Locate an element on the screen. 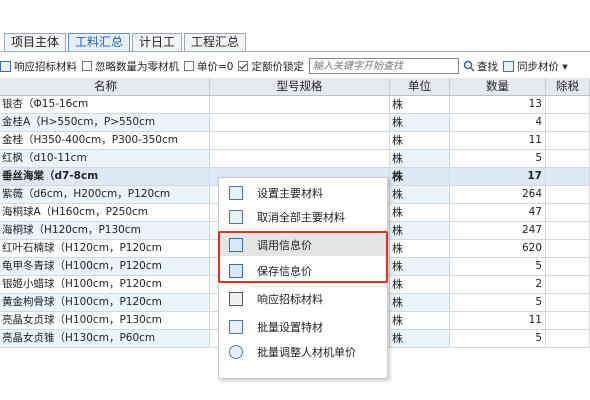 This screenshot has height=400, width=590. menu-item-respond-bid-material: 响应招标材料 is located at coordinates (303, 299).